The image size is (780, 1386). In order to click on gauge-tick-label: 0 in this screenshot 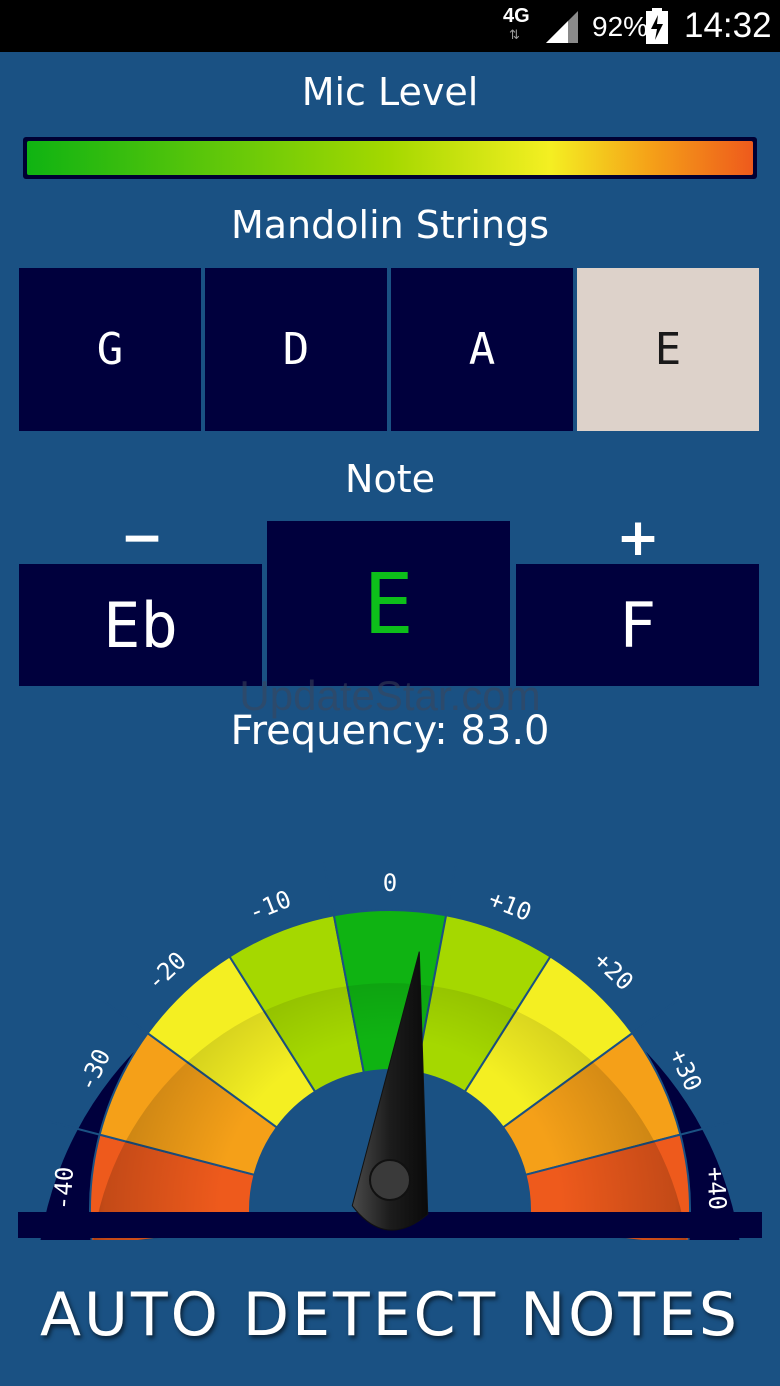, I will do `click(390, 883)`.